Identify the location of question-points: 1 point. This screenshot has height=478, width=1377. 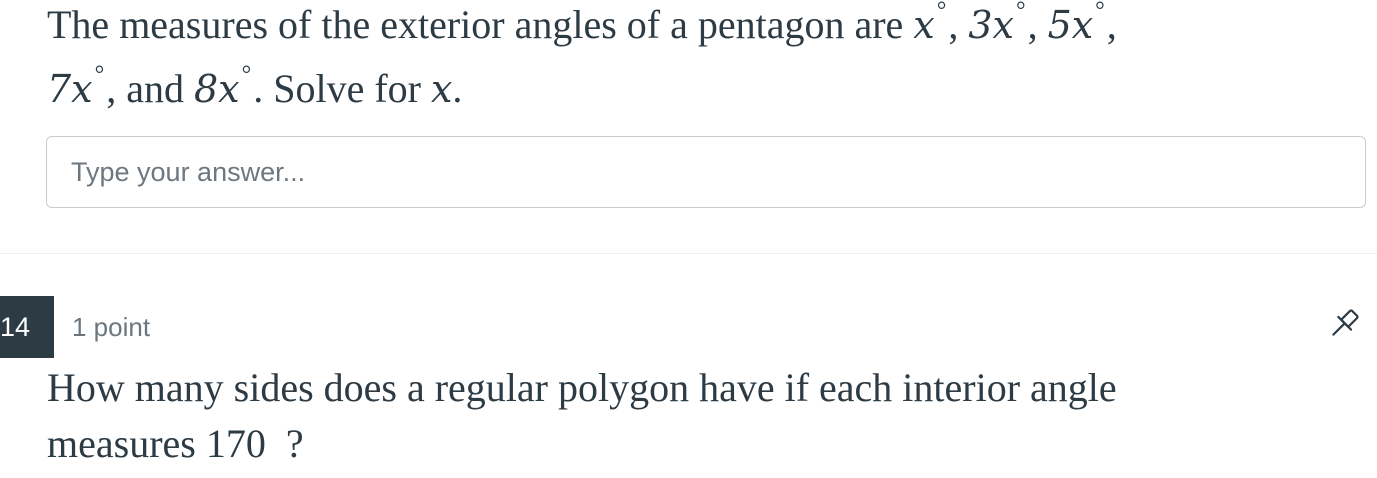
(111, 327).